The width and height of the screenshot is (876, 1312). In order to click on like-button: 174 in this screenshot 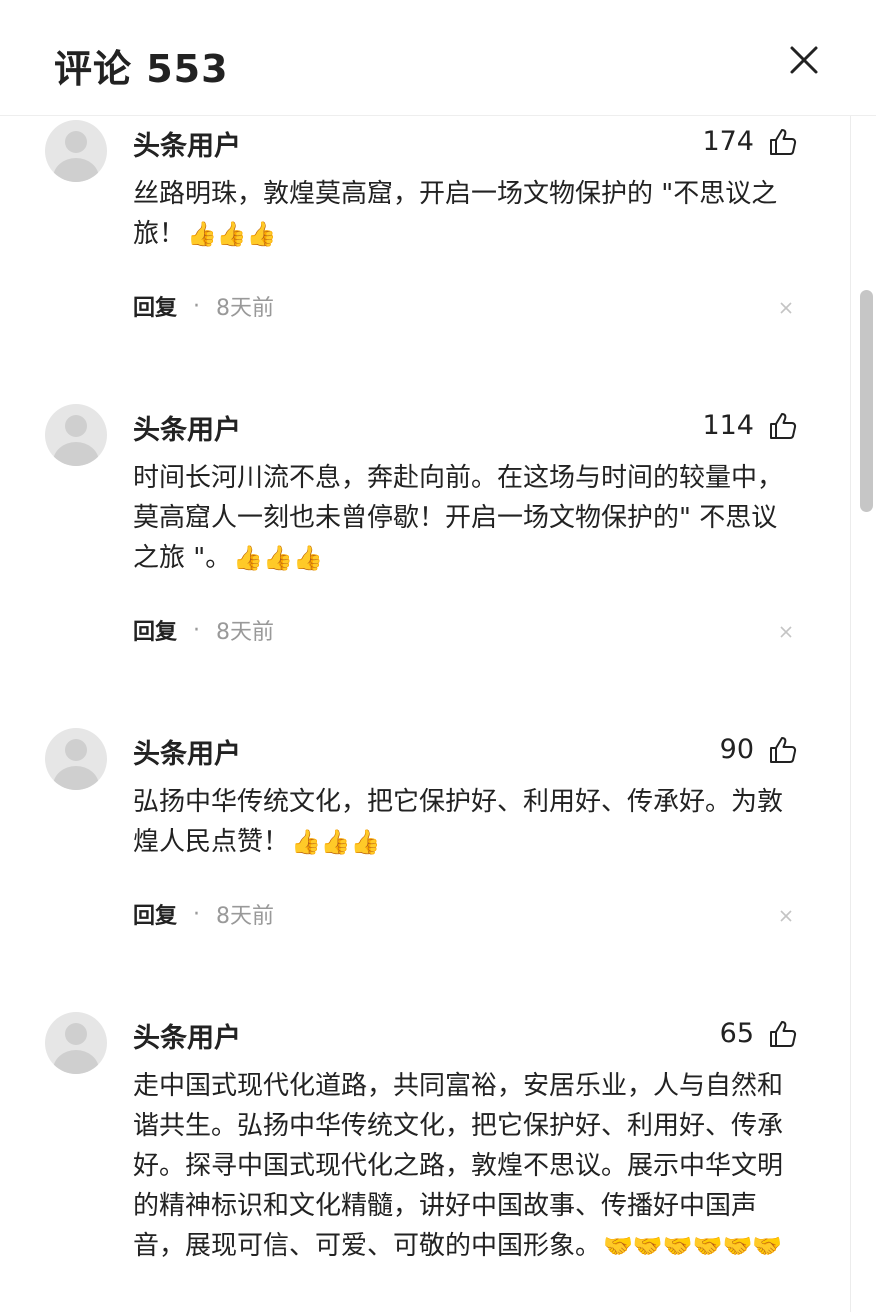, I will do `click(750, 141)`.